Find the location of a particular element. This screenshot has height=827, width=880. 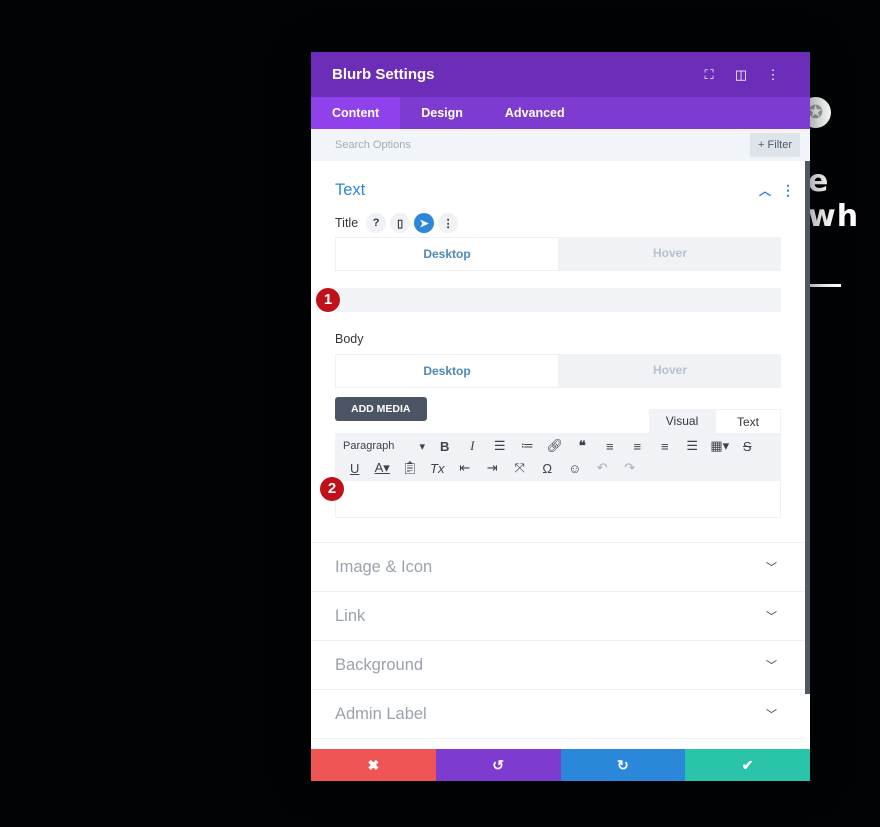

filter-label: Filter is located at coordinates (779, 145).